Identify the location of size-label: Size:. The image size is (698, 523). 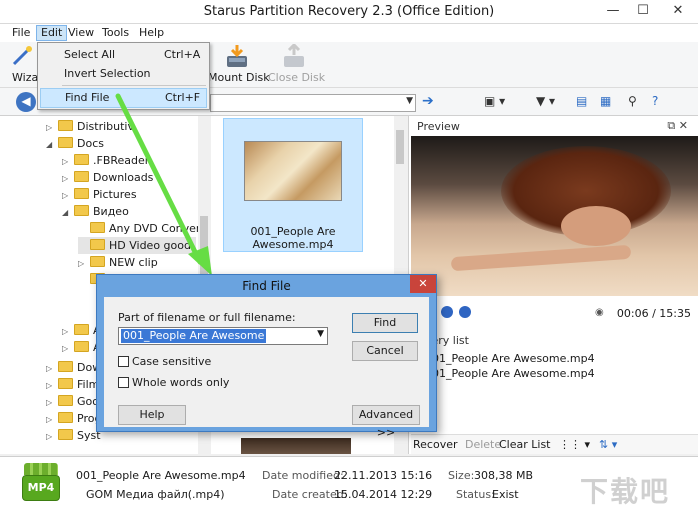
(461, 475).